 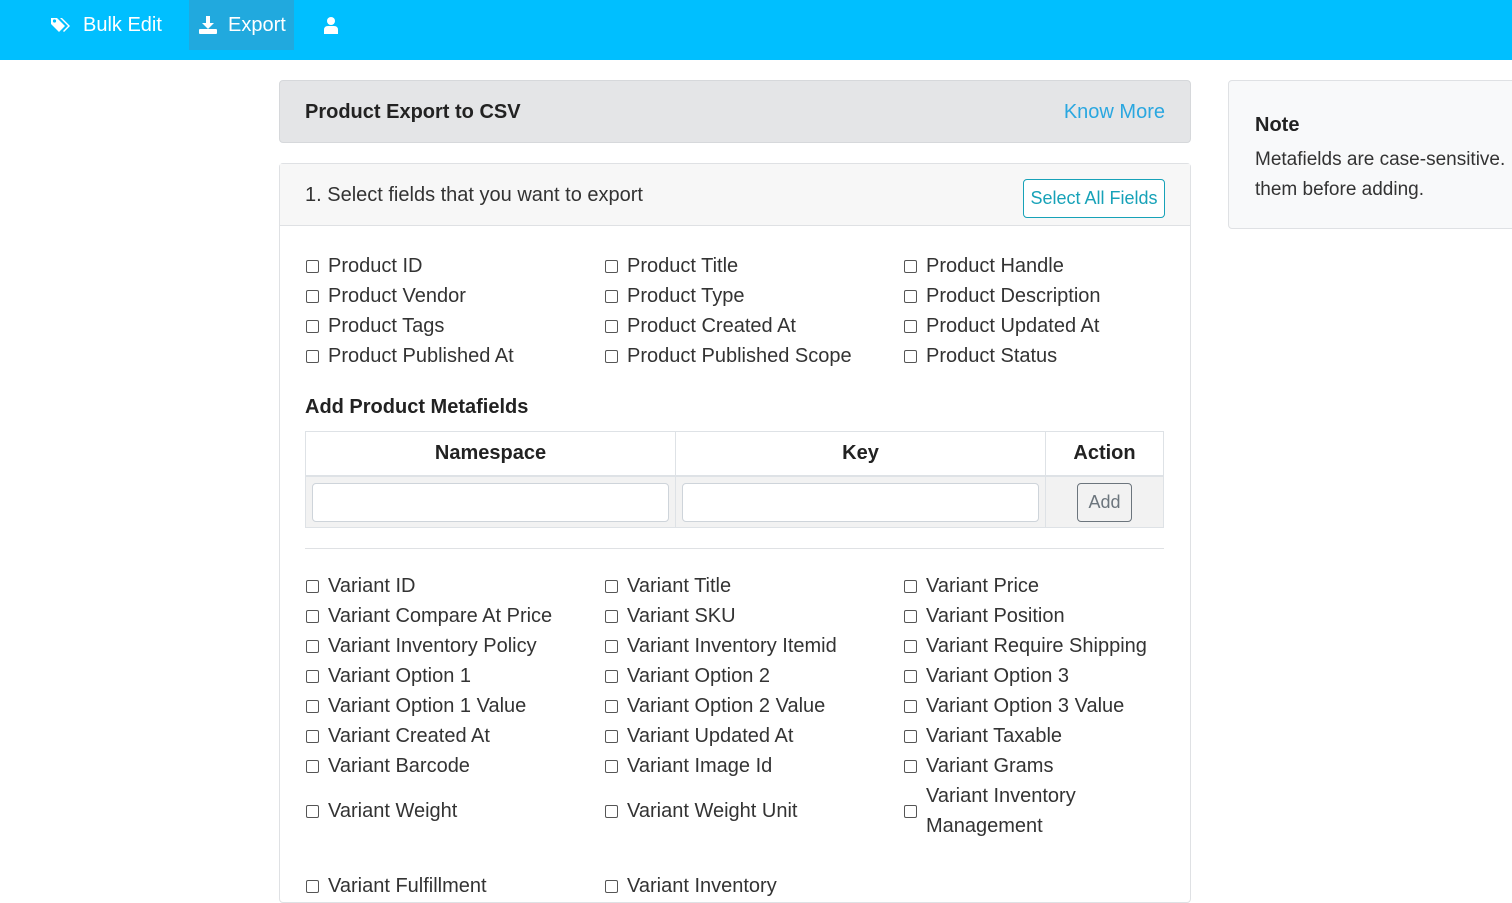 What do you see at coordinates (753, 356) in the screenshot?
I see `product-field-option: Product Published Scope` at bounding box center [753, 356].